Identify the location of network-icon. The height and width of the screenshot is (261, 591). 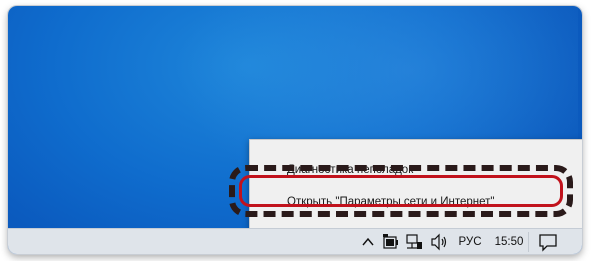
(414, 241).